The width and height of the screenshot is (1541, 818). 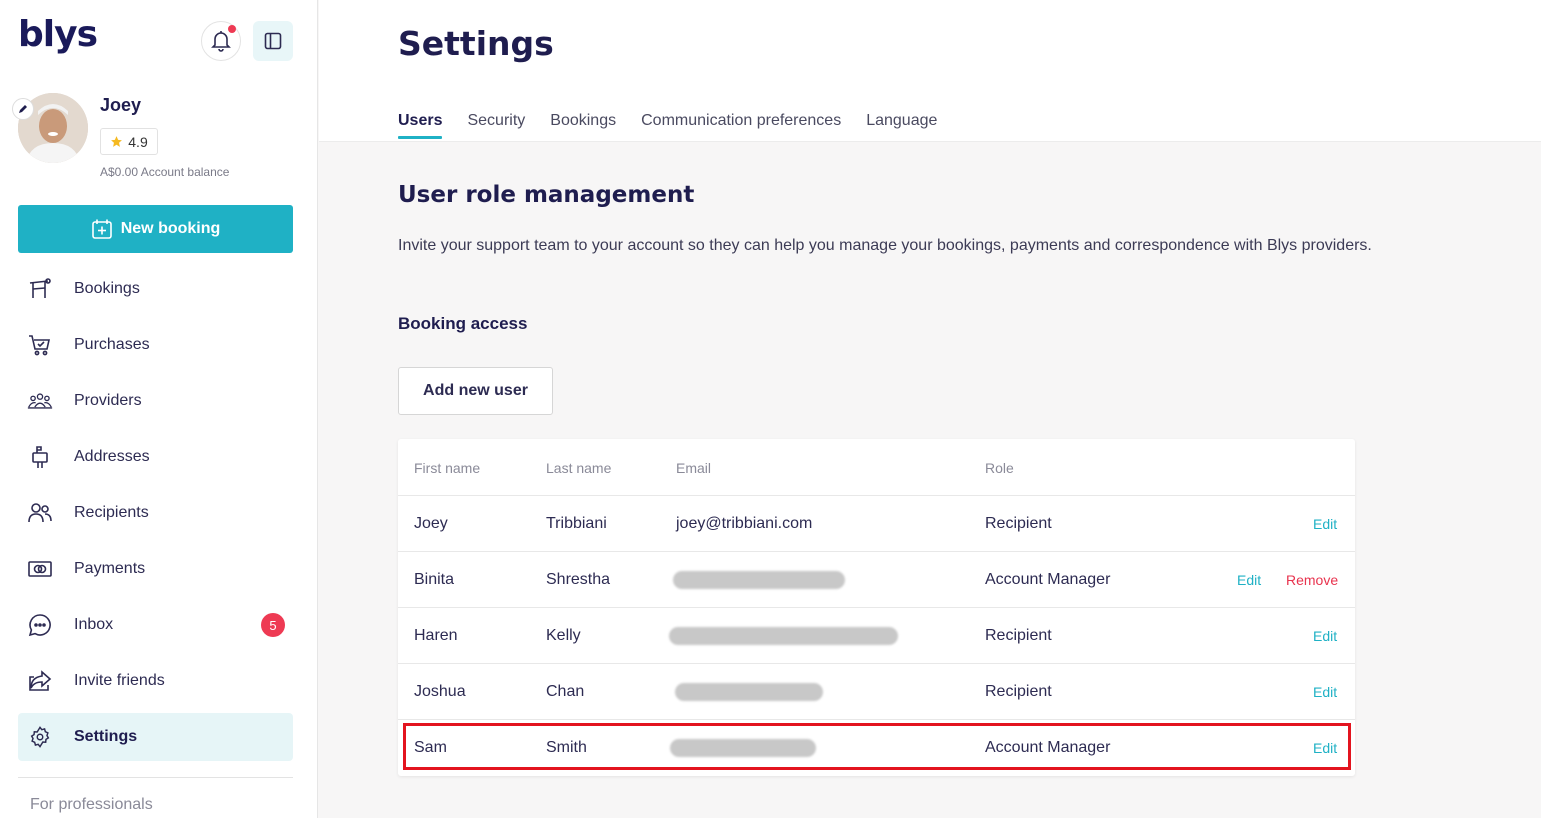 What do you see at coordinates (111, 512) in the screenshot?
I see `sidebar-item-label: Recipients` at bounding box center [111, 512].